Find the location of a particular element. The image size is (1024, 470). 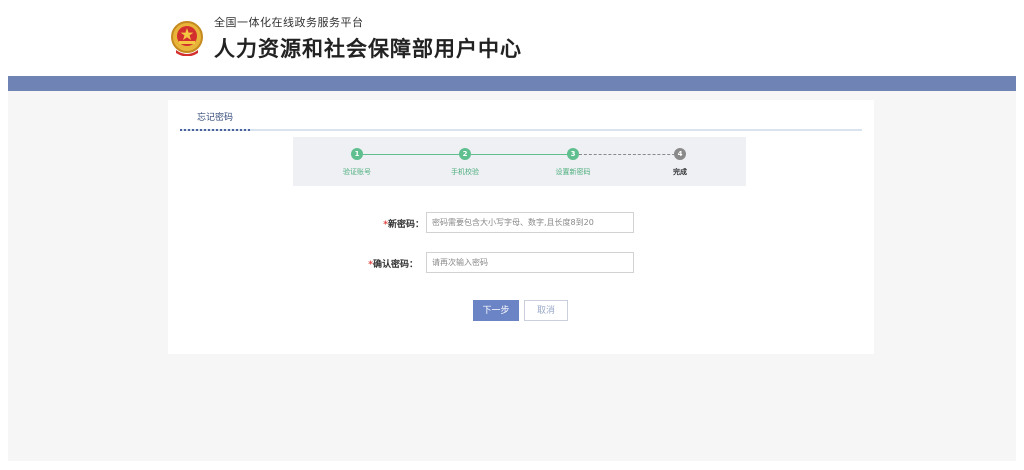

brand-bar is located at coordinates (512, 83).